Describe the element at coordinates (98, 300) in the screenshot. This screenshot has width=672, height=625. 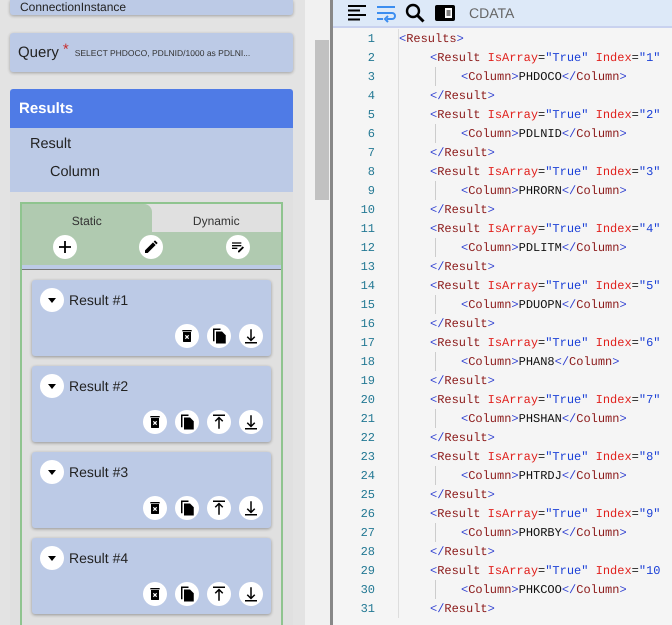
I see `result-title: Result #1` at that location.